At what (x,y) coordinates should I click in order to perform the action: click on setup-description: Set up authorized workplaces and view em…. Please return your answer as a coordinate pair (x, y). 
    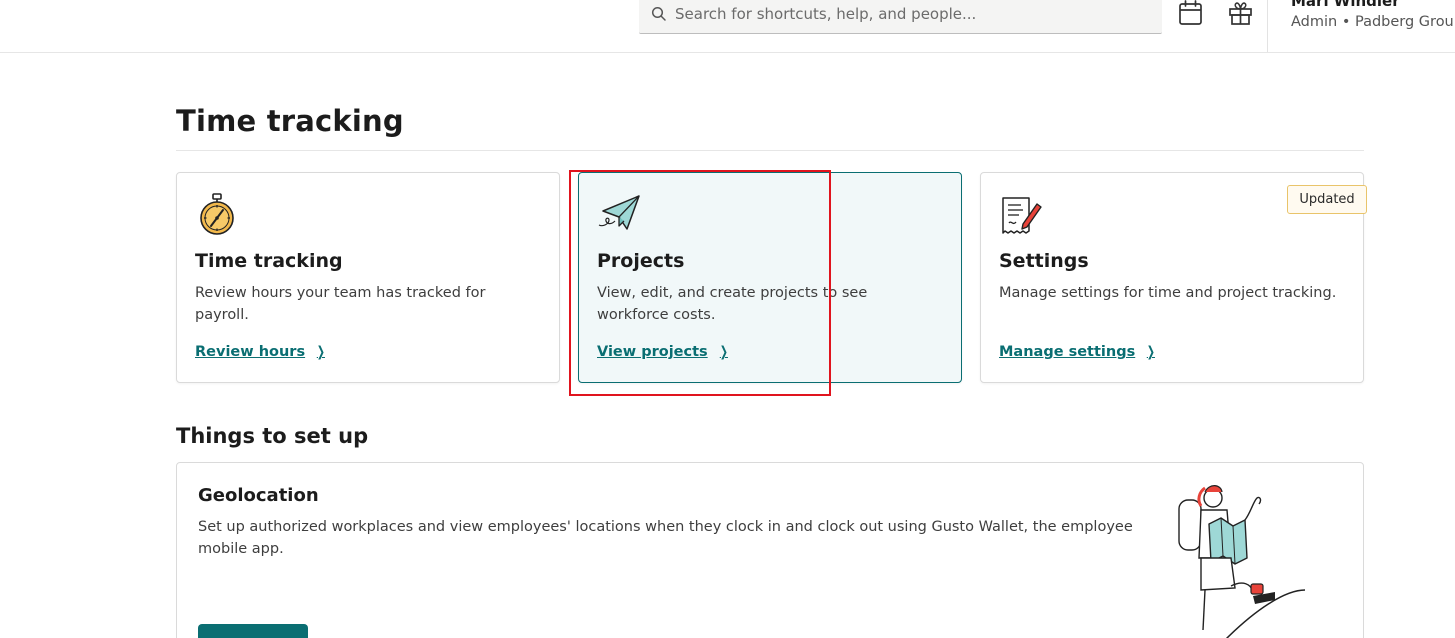
    Looking at the image, I should click on (665, 538).